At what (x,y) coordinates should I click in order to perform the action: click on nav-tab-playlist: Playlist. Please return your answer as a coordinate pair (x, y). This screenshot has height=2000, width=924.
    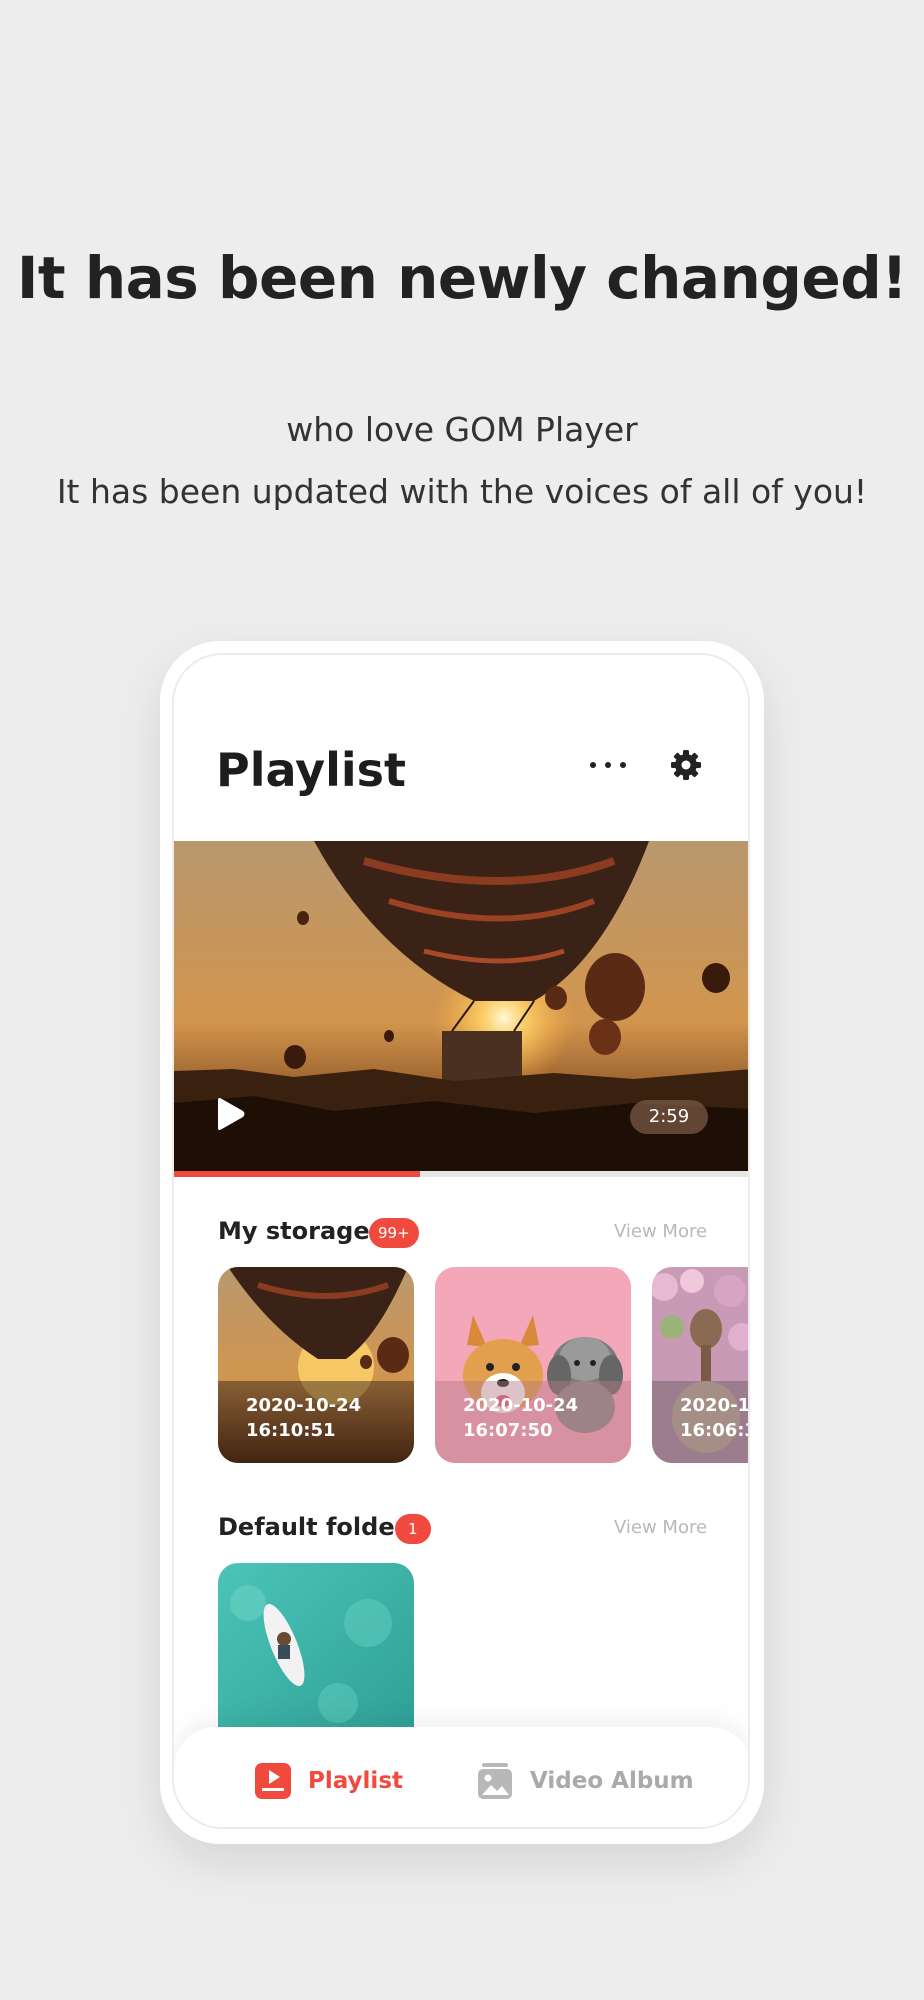
    Looking at the image, I should click on (328, 1781).